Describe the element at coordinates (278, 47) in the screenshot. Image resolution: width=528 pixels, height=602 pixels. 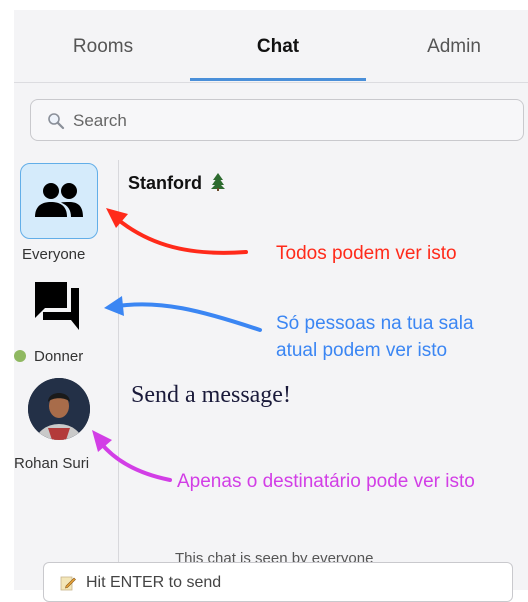
I see `tab-chat: Chat` at that location.